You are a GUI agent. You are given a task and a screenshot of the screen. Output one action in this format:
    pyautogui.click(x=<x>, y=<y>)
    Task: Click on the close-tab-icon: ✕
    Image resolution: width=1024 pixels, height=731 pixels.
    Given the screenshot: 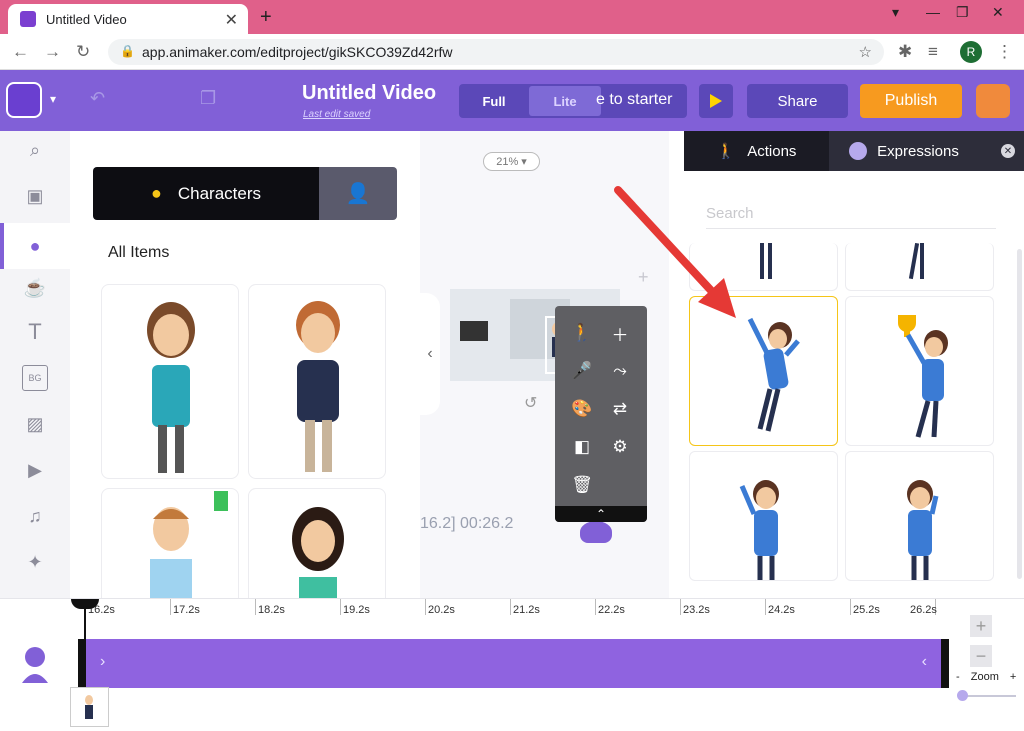 What is the action you would take?
    pyautogui.click(x=231, y=20)
    